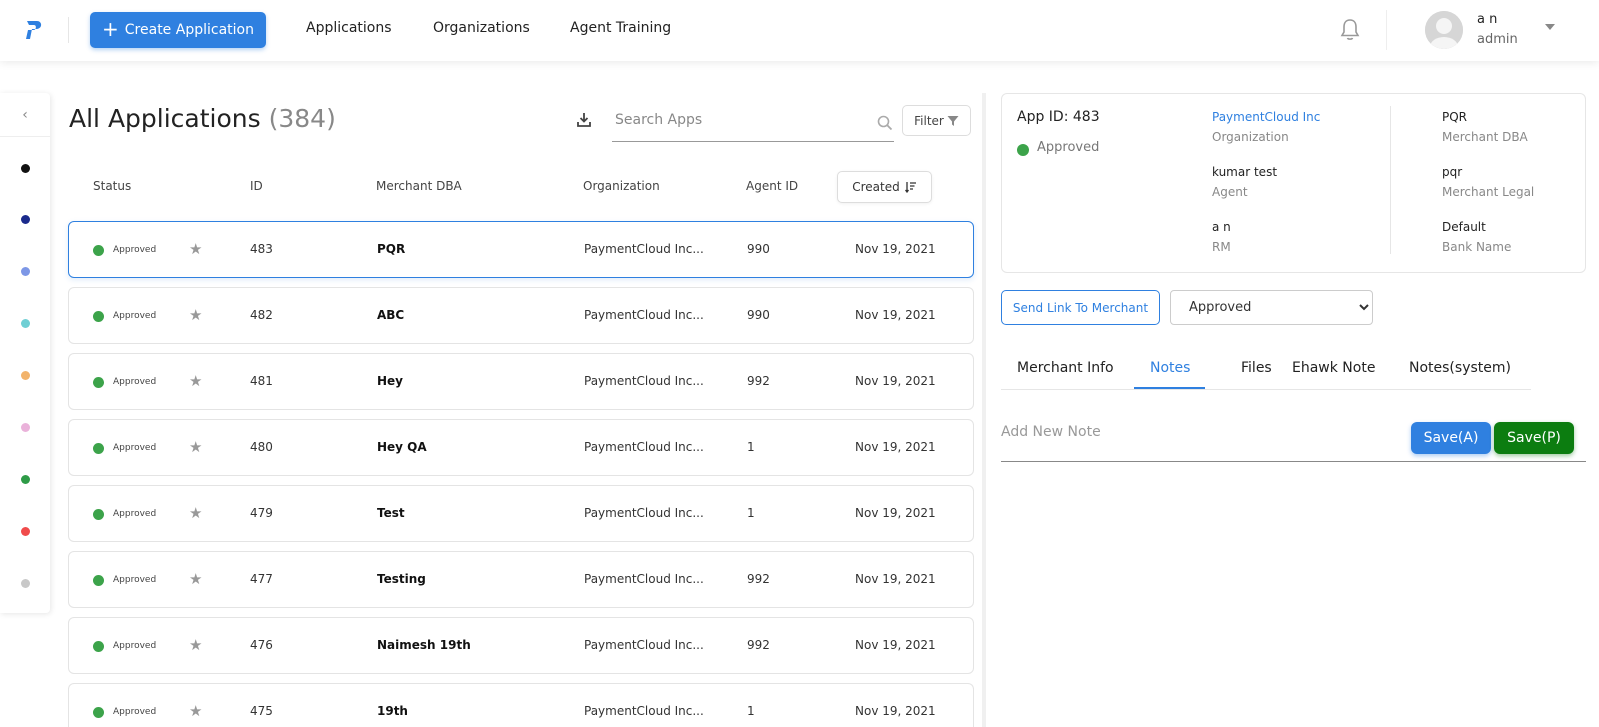 The image size is (1599, 727). Describe the element at coordinates (620, 28) in the screenshot. I see `nav-link-agent-training: Agent Training` at that location.